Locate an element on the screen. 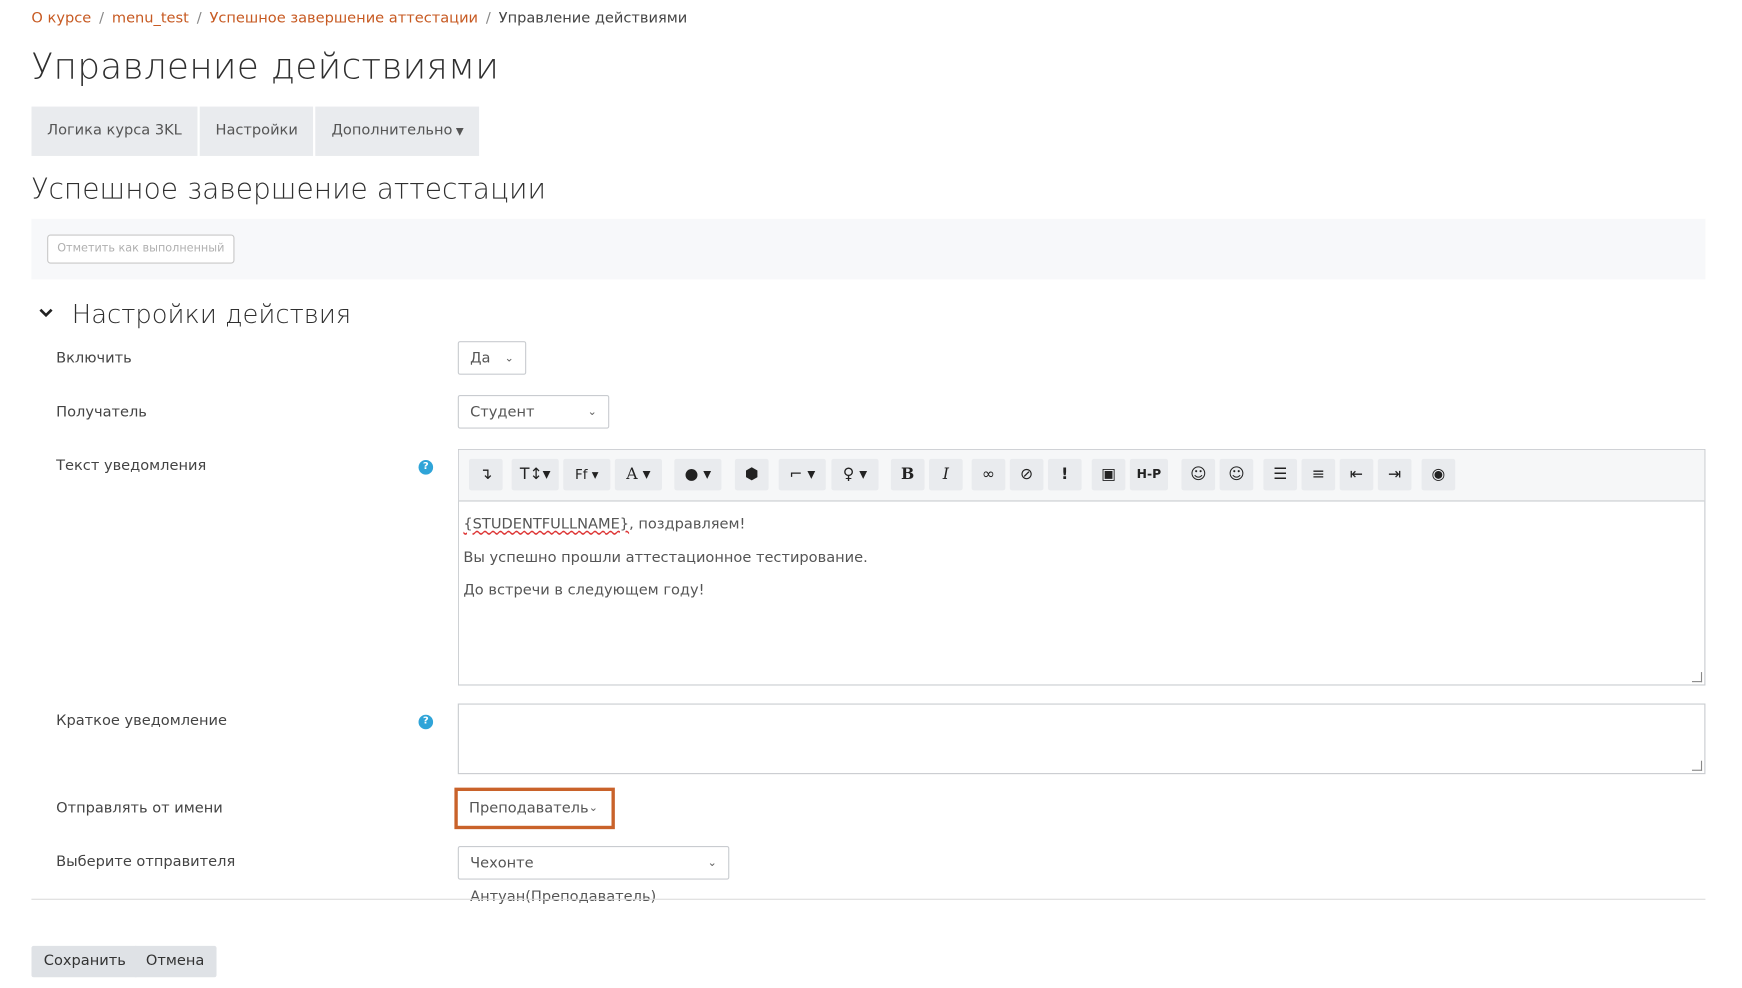  emoji-icon: ☺ is located at coordinates (1198, 474).